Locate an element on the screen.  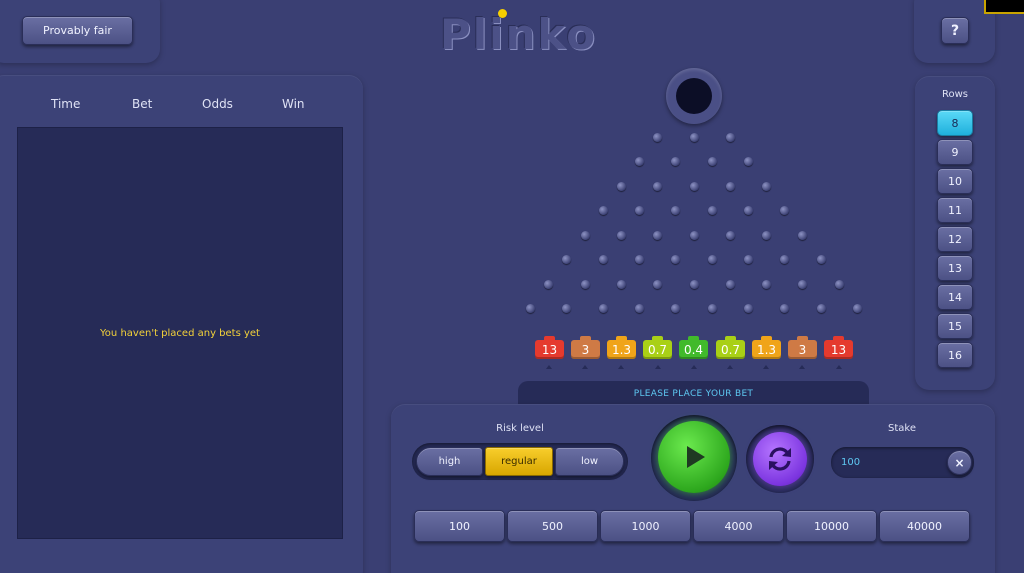
rows-option-14: 14 is located at coordinates (955, 297).